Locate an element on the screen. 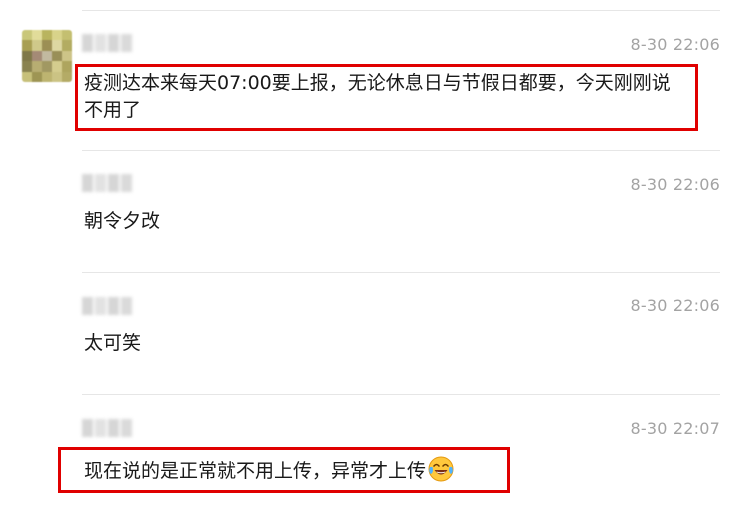 This screenshot has height=512, width=748. message-text: 朝令夕改 is located at coordinates (122, 221).